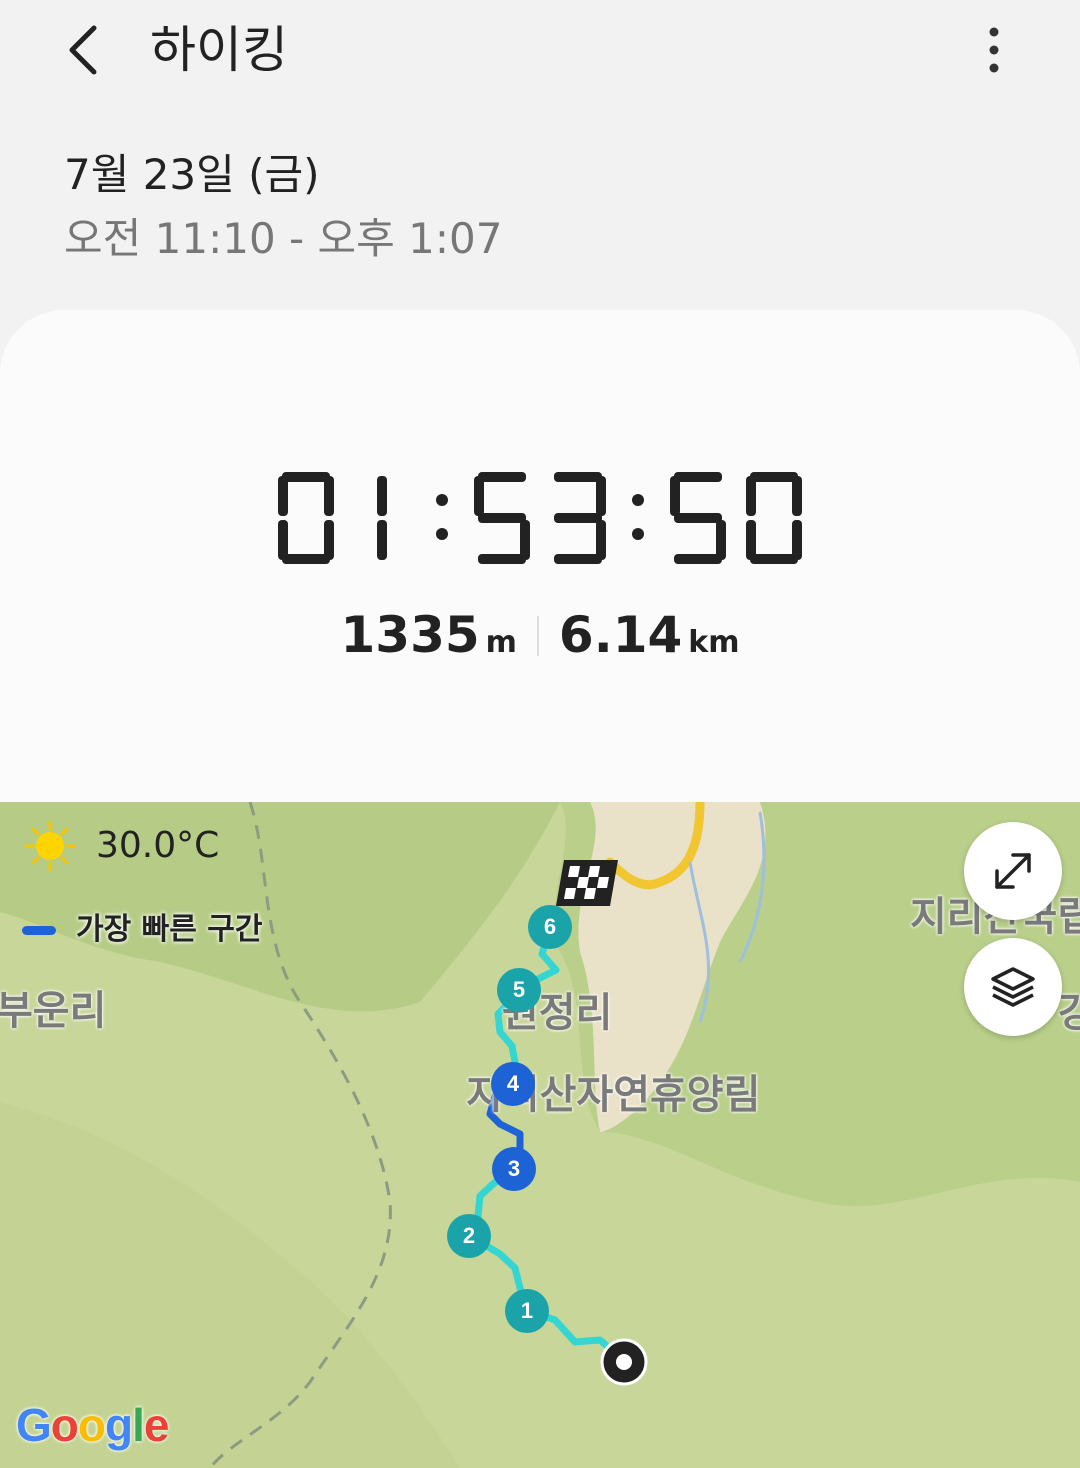 The height and width of the screenshot is (1468, 1080). What do you see at coordinates (219, 50) in the screenshot?
I see `page-title: 하이킹` at bounding box center [219, 50].